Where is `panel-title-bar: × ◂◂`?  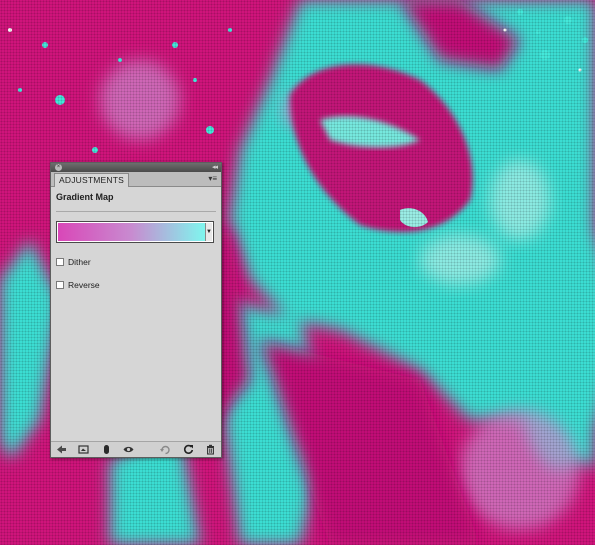 panel-title-bar: × ◂◂ is located at coordinates (136, 167).